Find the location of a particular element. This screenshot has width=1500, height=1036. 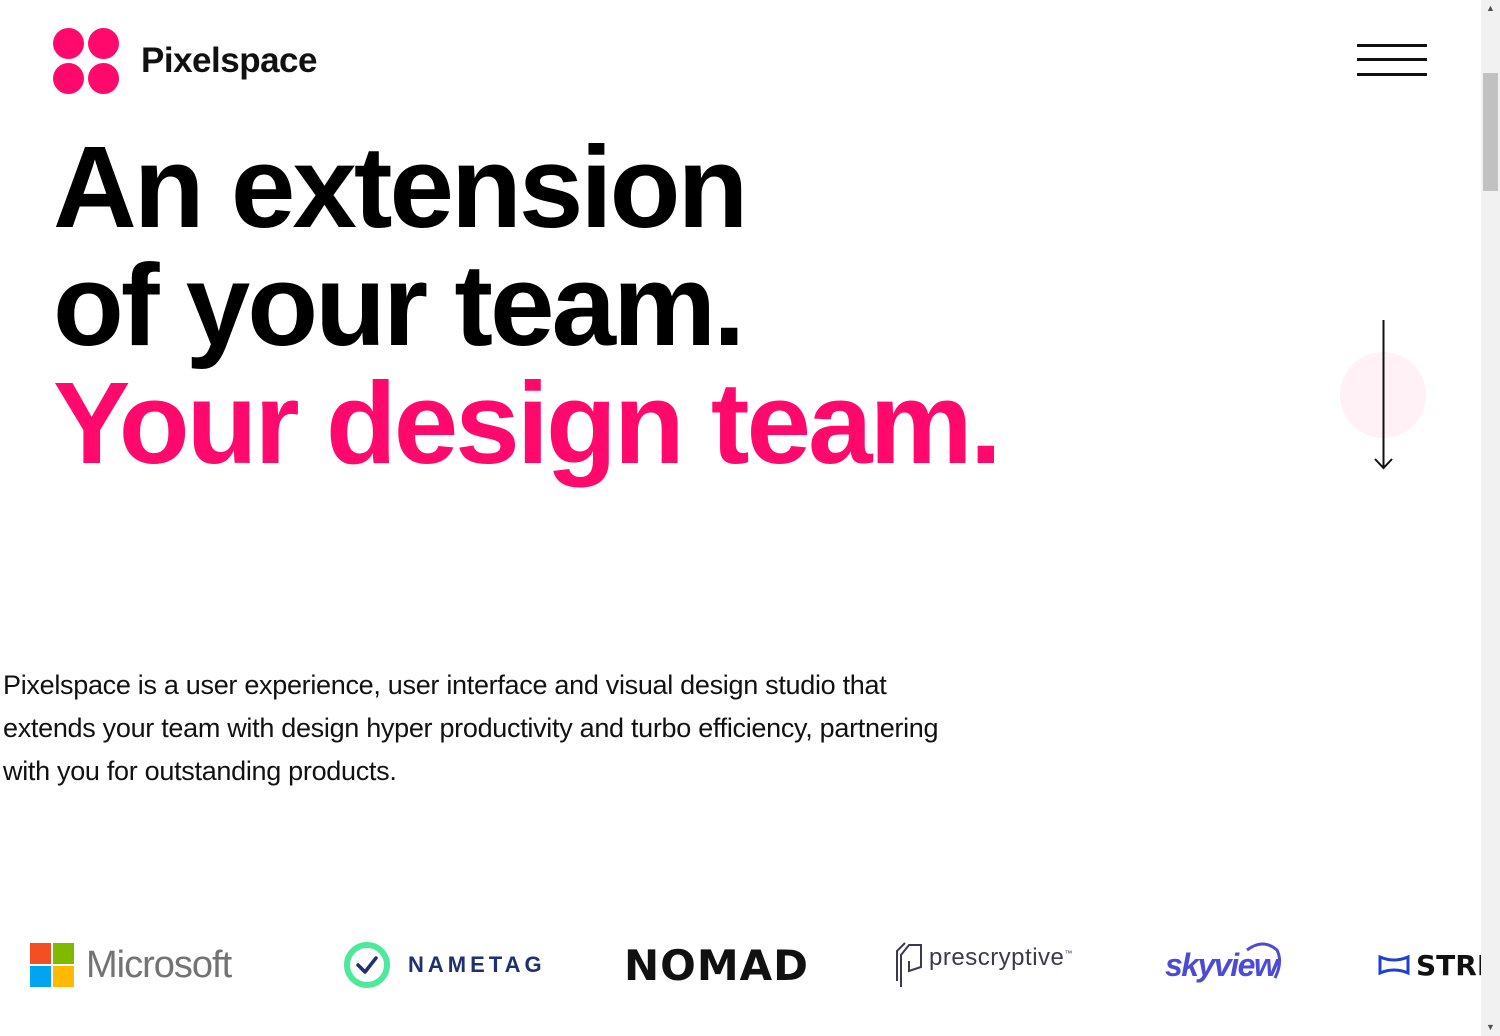

scroll-down-button is located at coordinates (1384, 396).